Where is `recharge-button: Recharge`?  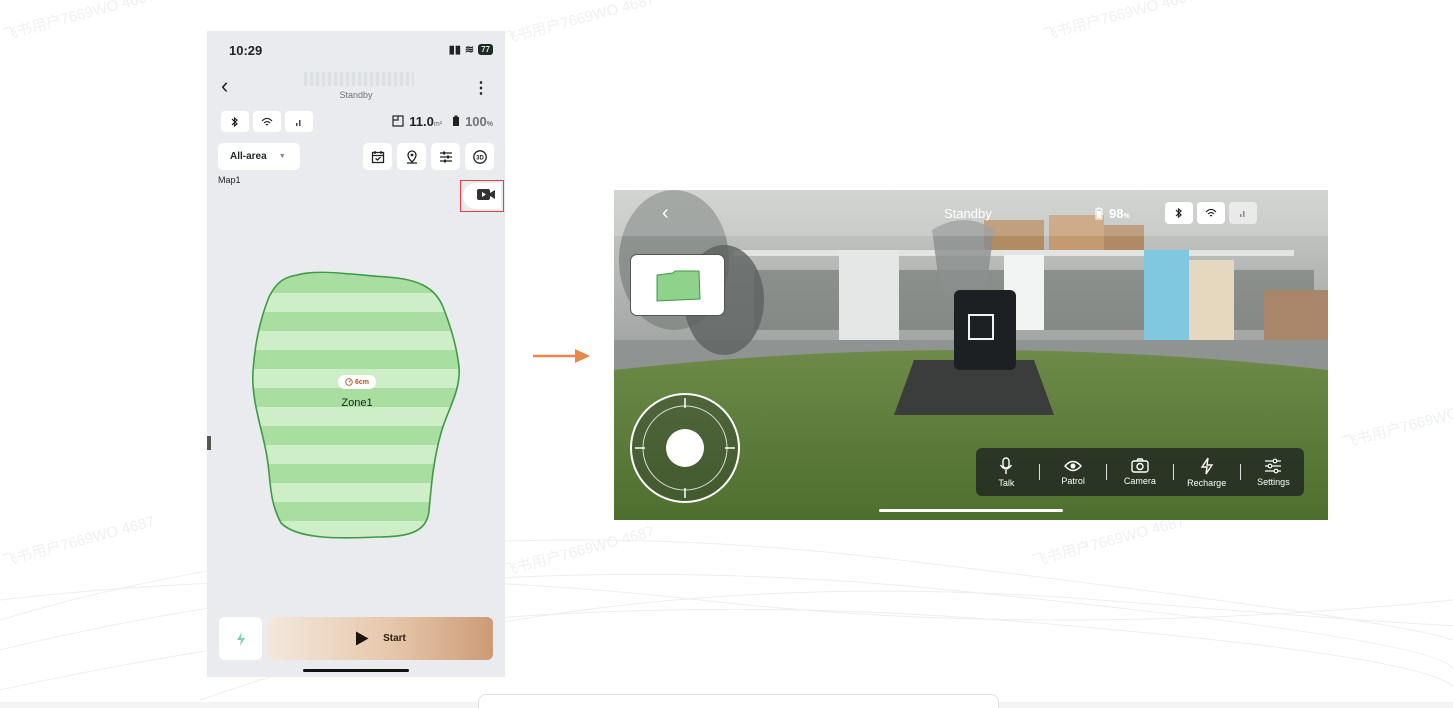
recharge-button: Recharge is located at coordinates (1207, 472).